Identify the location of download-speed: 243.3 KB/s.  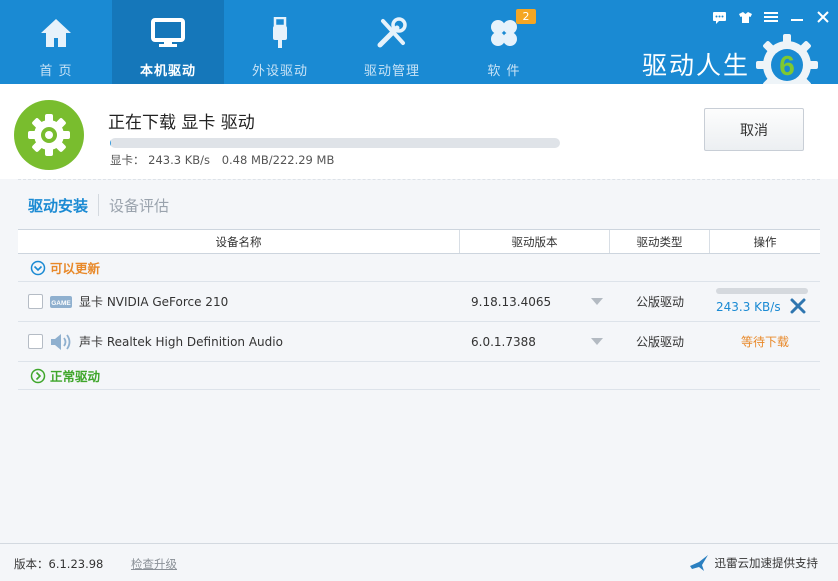
(179, 160).